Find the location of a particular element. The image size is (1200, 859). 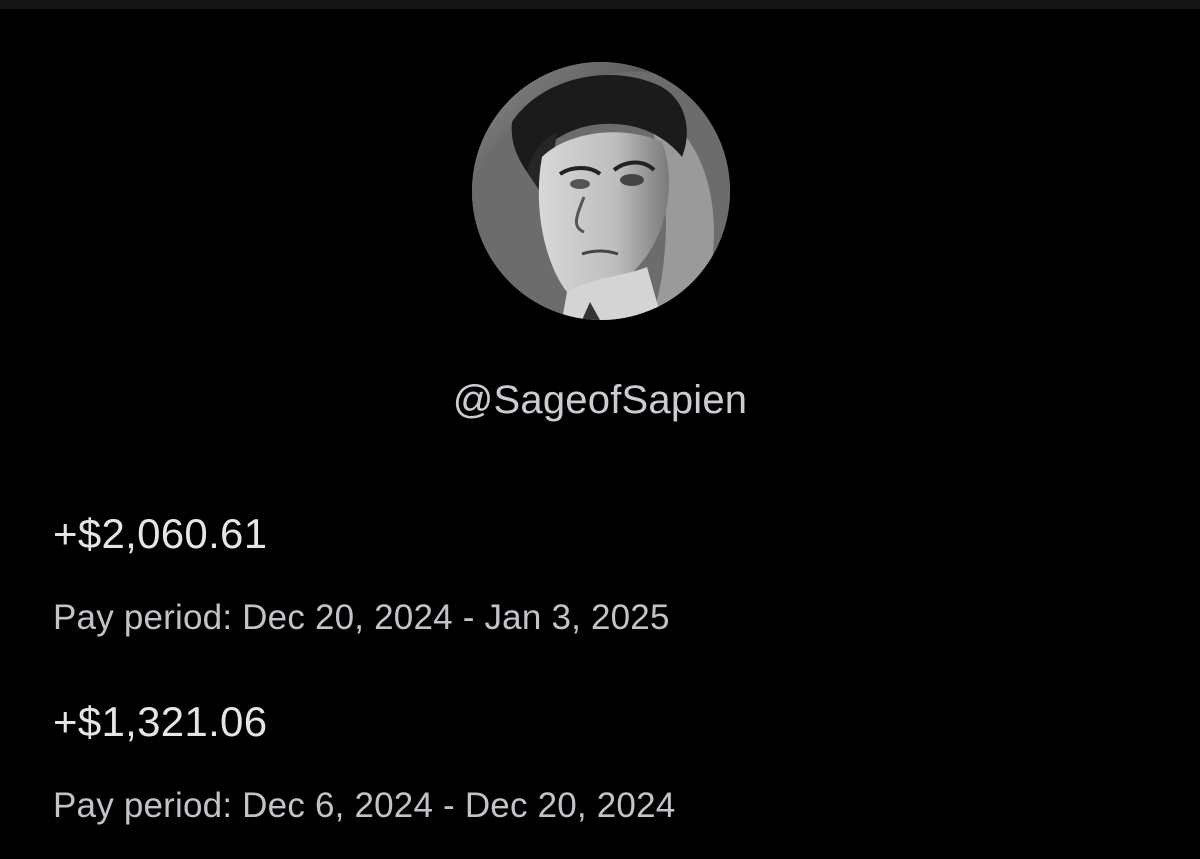

pay-period-label: Pay period: Dec 6, 2024 - Dec 20, 2024 is located at coordinates (364, 805).